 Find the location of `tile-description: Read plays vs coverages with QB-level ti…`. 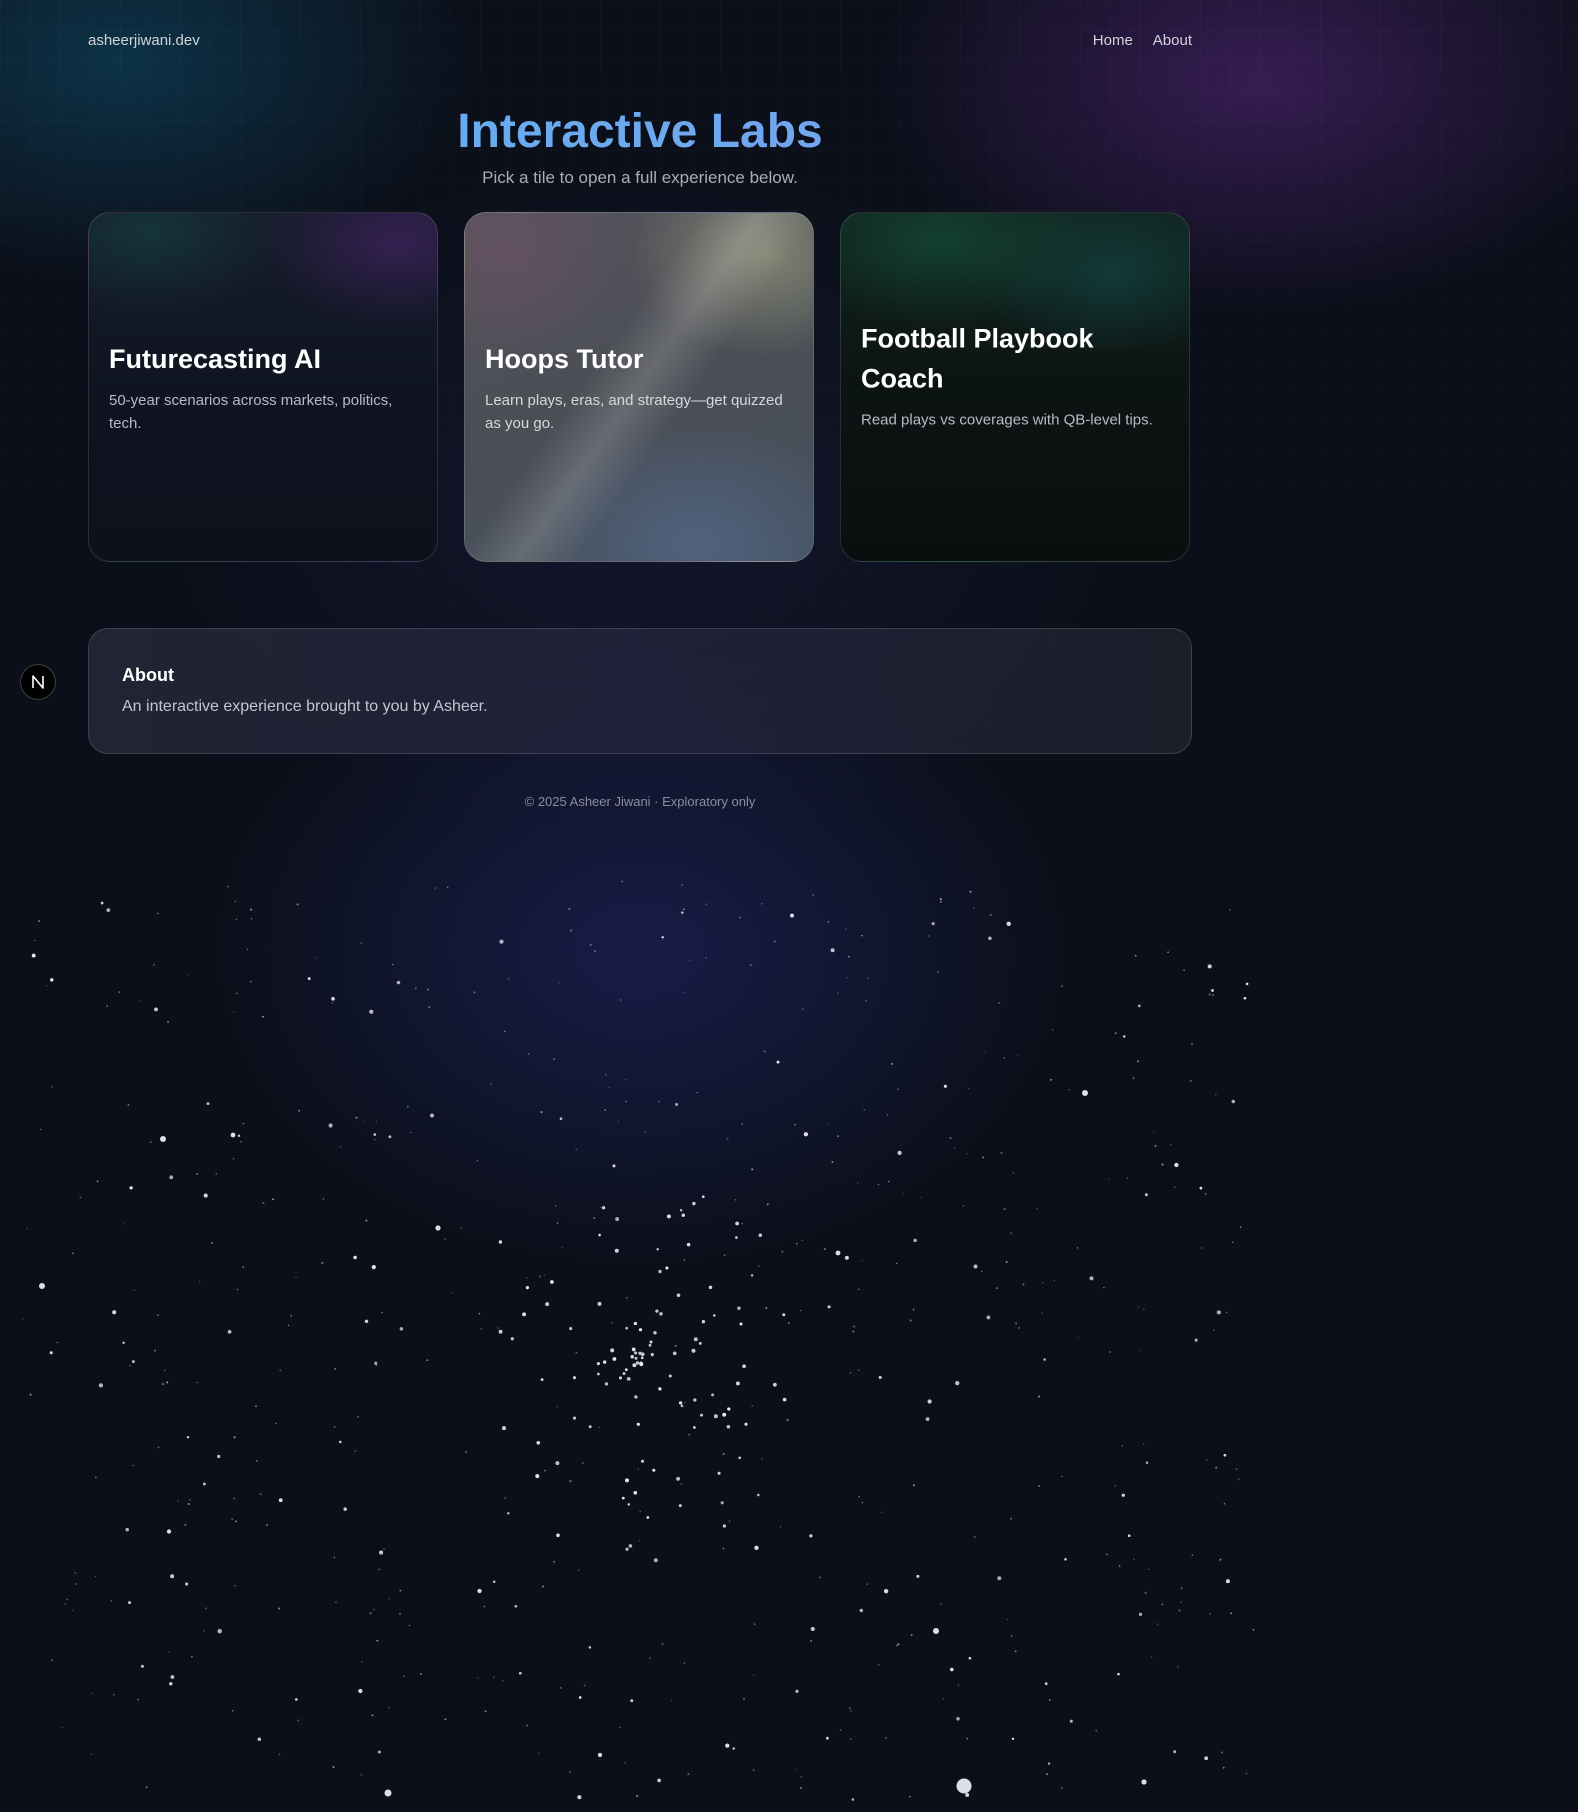

tile-description: Read plays vs coverages with QB-level ti… is located at coordinates (1007, 420).